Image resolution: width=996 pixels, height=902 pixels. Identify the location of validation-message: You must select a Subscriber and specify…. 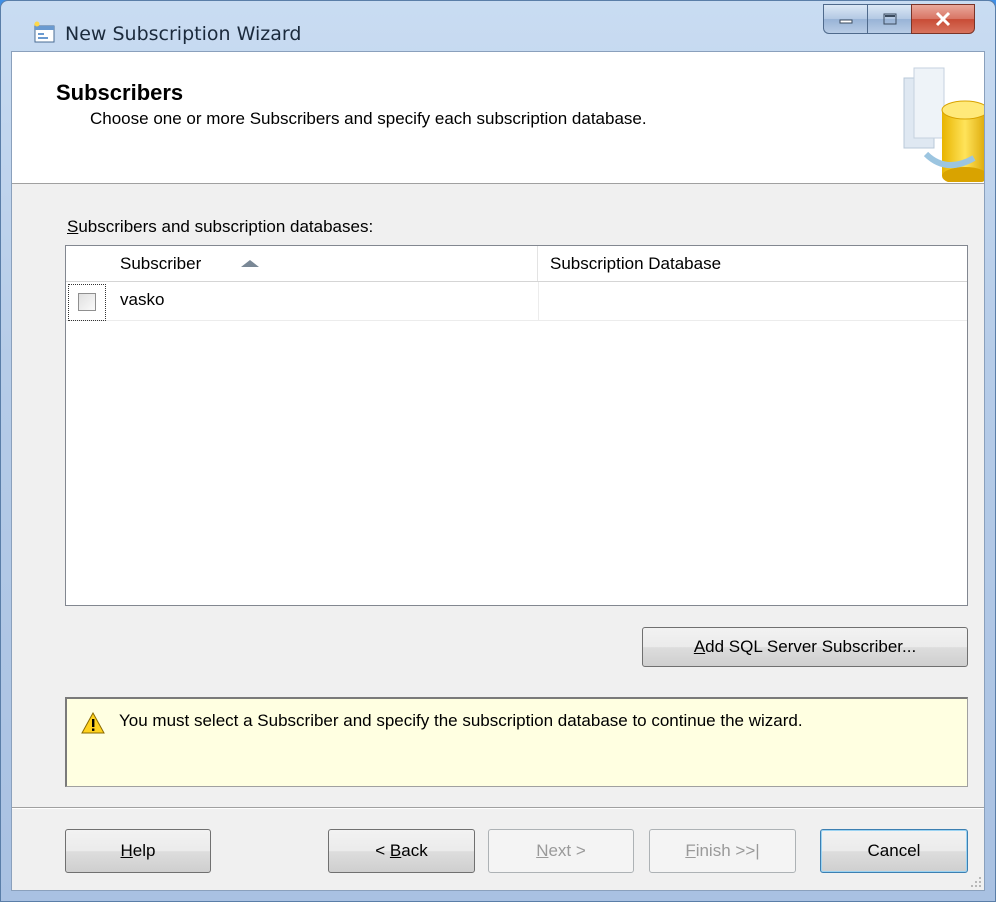
(461, 720).